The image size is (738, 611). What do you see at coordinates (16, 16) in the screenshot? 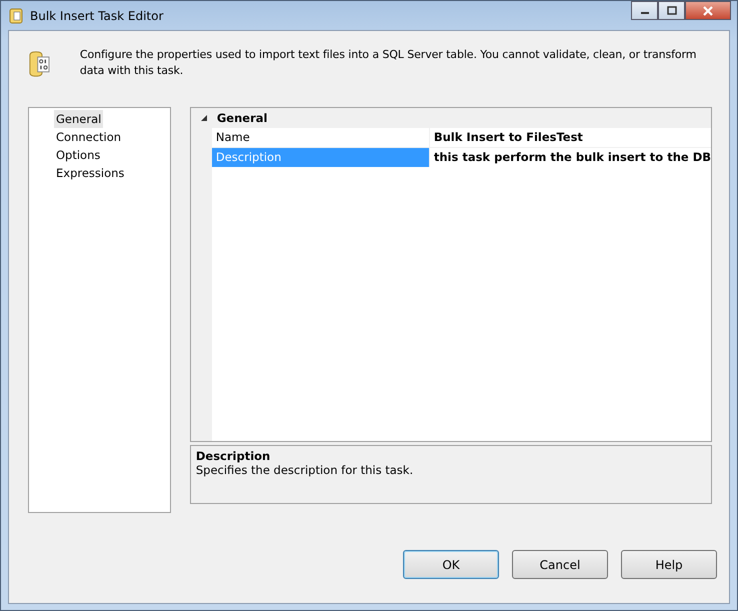
I see `task-icon` at bounding box center [16, 16].